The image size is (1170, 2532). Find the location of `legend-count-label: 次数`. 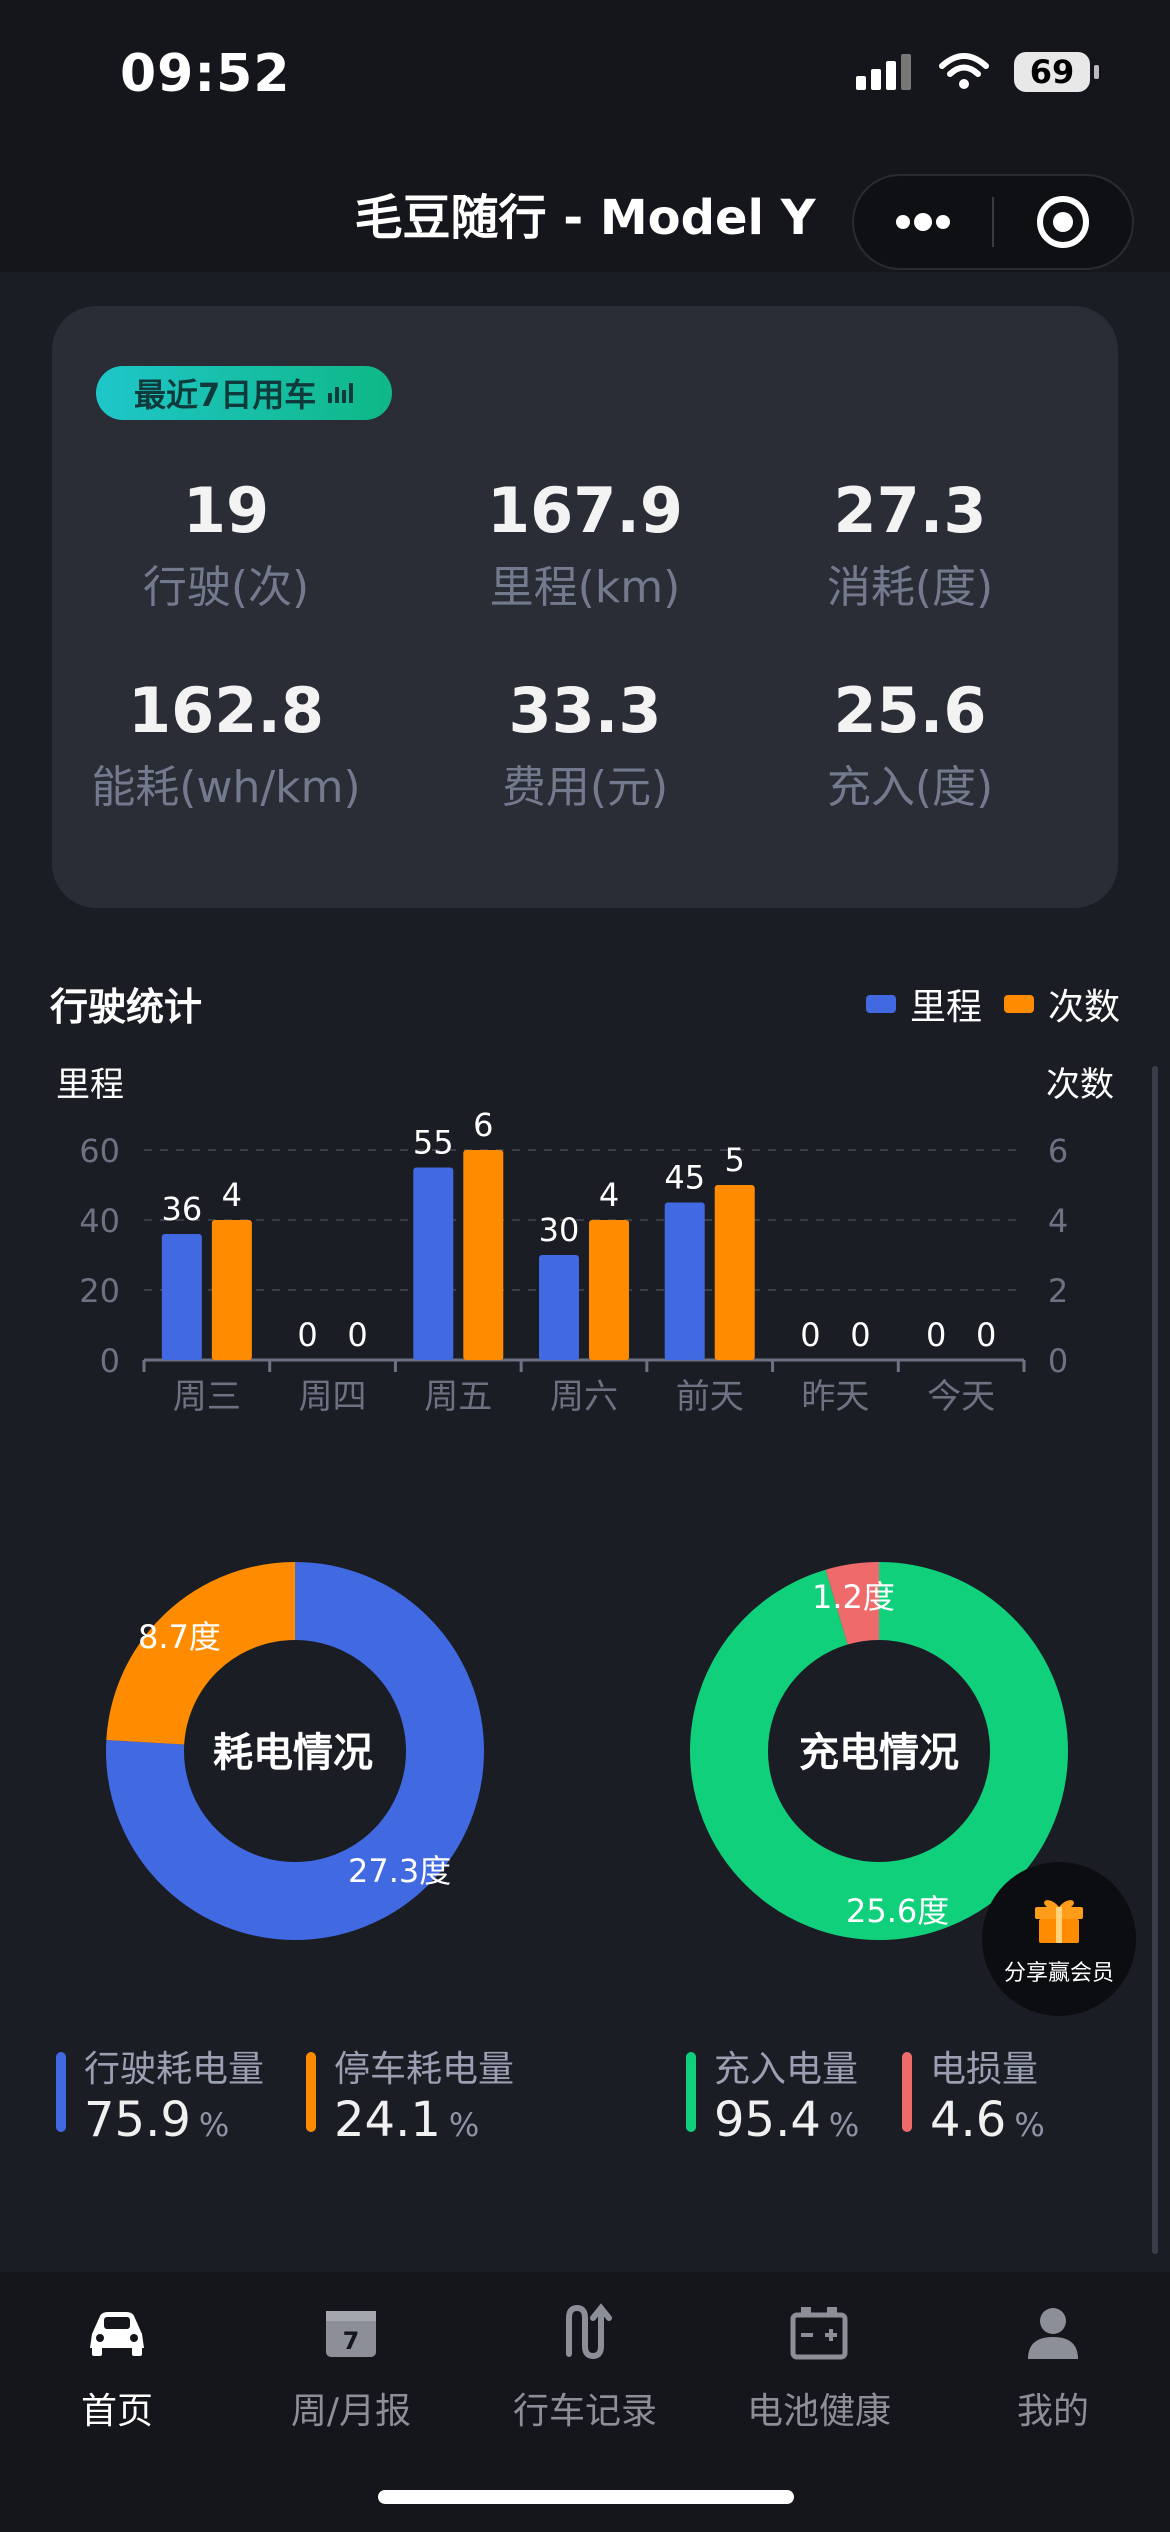

legend-count-label: 次数 is located at coordinates (1083, 1007).